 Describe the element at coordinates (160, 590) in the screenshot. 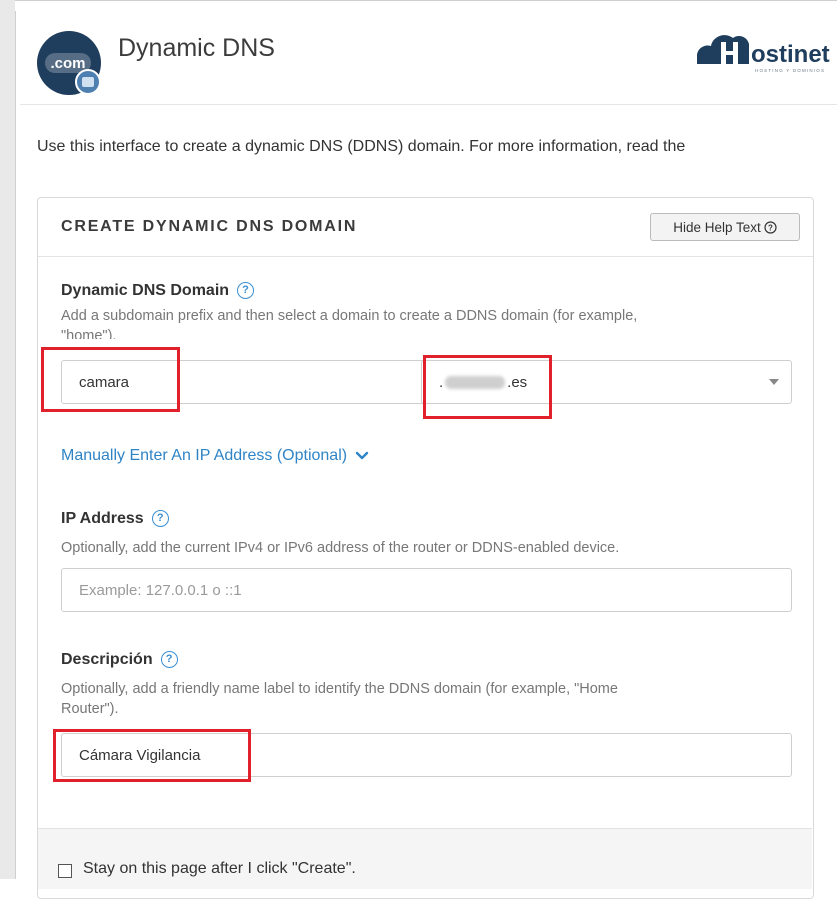

I see `ip-address-placeholder: Example: 127.0.0.1 o ::1` at that location.